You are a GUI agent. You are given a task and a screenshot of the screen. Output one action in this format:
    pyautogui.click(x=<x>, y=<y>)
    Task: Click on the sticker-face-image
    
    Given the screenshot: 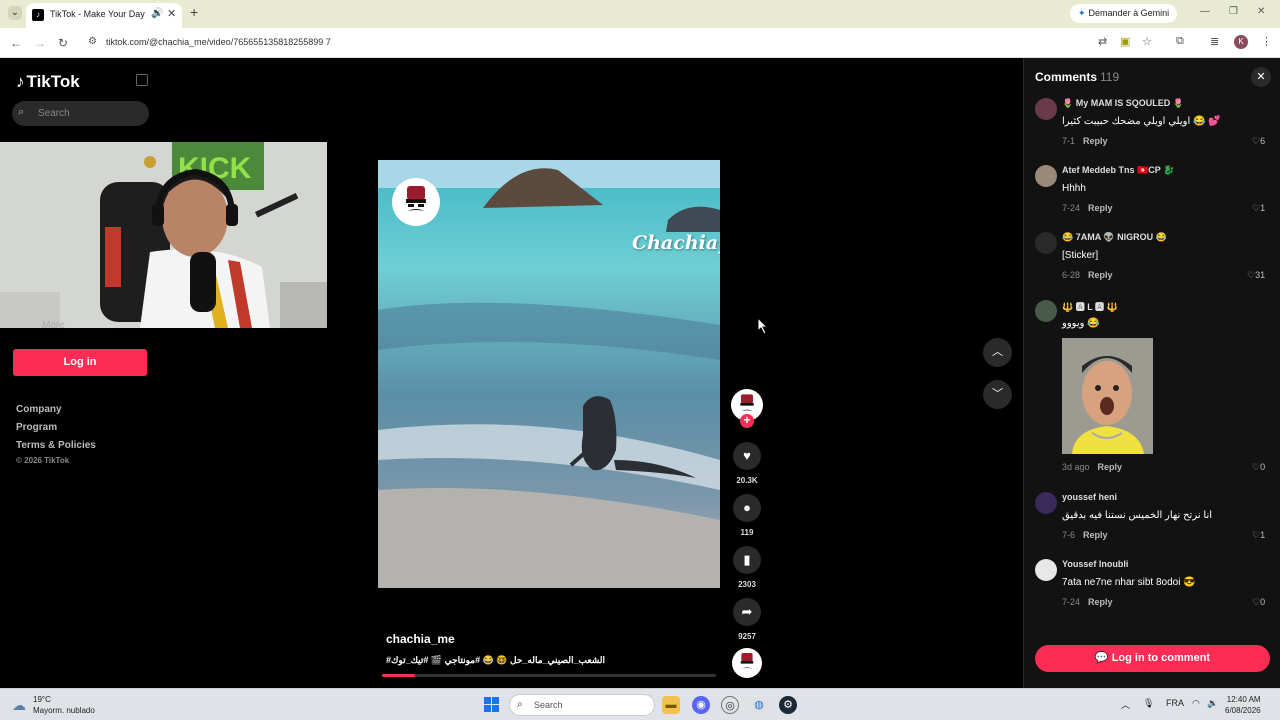 What is the action you would take?
    pyautogui.click(x=1107, y=396)
    